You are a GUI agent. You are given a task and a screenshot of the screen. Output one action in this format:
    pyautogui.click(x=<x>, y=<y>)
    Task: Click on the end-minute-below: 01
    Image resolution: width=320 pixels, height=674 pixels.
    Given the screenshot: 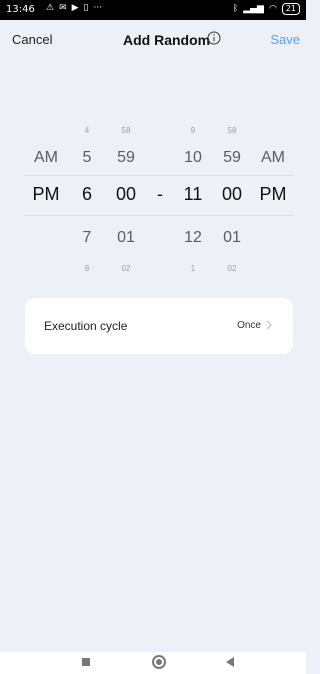 What is the action you would take?
    pyautogui.click(x=232, y=238)
    